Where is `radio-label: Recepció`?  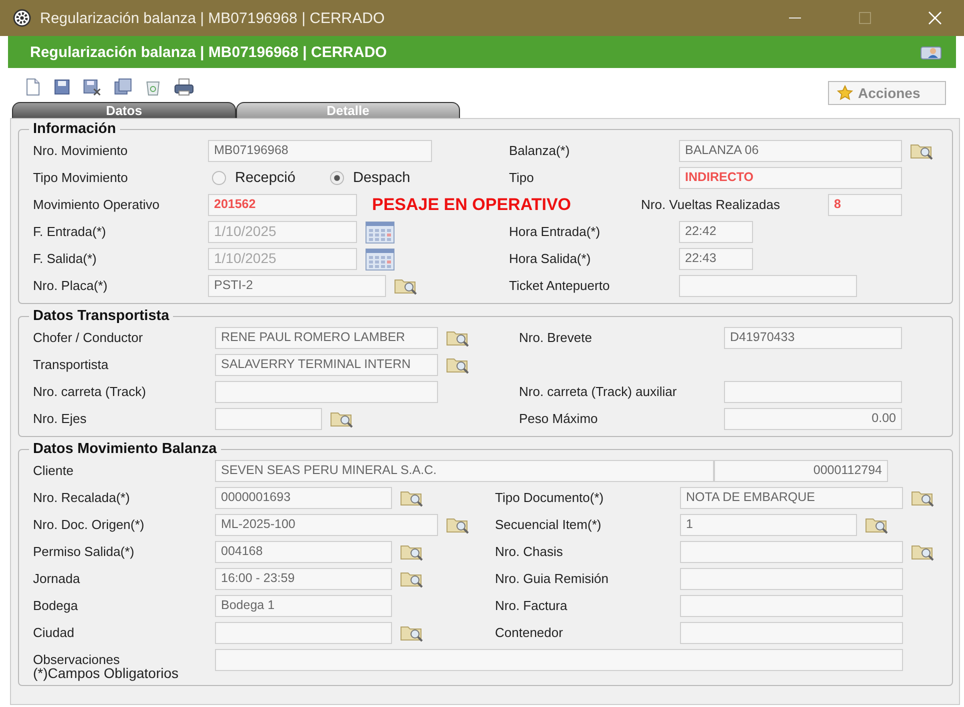 radio-label: Recepció is located at coordinates (265, 178).